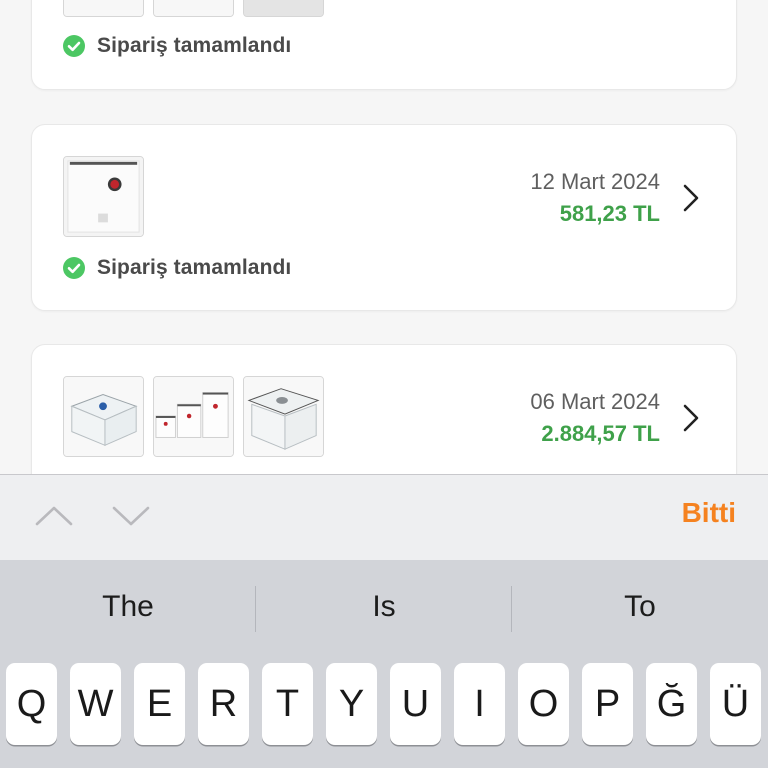 The image size is (768, 768). What do you see at coordinates (609, 213) in the screenshot?
I see `order-price: 581,23 TL` at bounding box center [609, 213].